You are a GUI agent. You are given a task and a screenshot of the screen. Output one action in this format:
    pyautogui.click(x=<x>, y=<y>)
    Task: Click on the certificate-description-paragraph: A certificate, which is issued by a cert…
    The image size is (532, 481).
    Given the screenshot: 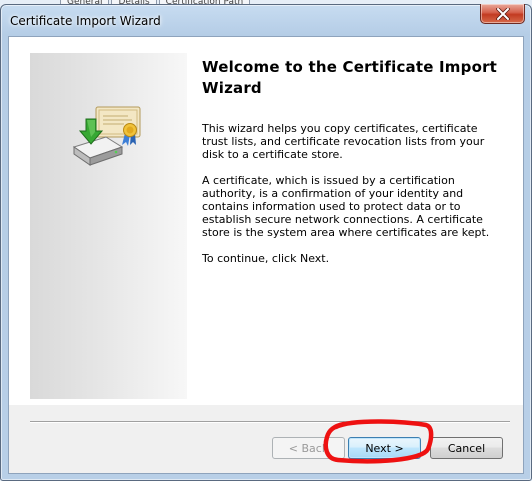 What is the action you would take?
    pyautogui.click(x=346, y=206)
    